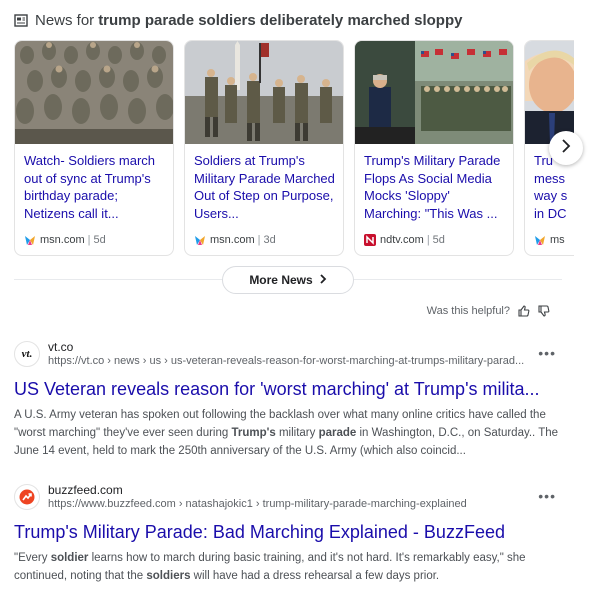 This screenshot has width=592, height=600. I want to click on news-card-source: msn.com | 3d, so click(235, 240).